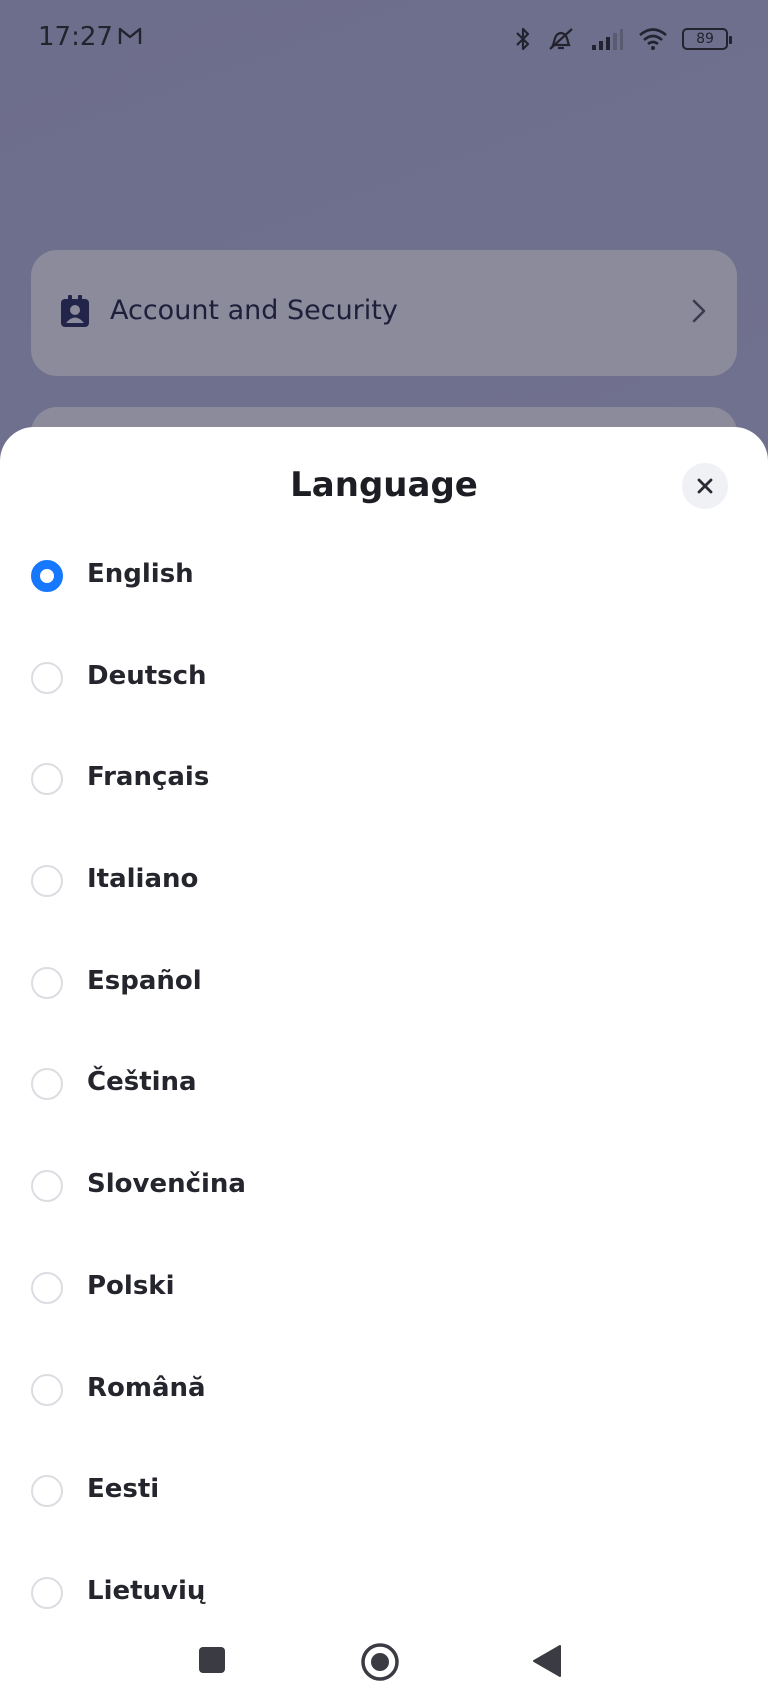  What do you see at coordinates (254, 310) in the screenshot?
I see `account-security-label: Account and Security` at bounding box center [254, 310].